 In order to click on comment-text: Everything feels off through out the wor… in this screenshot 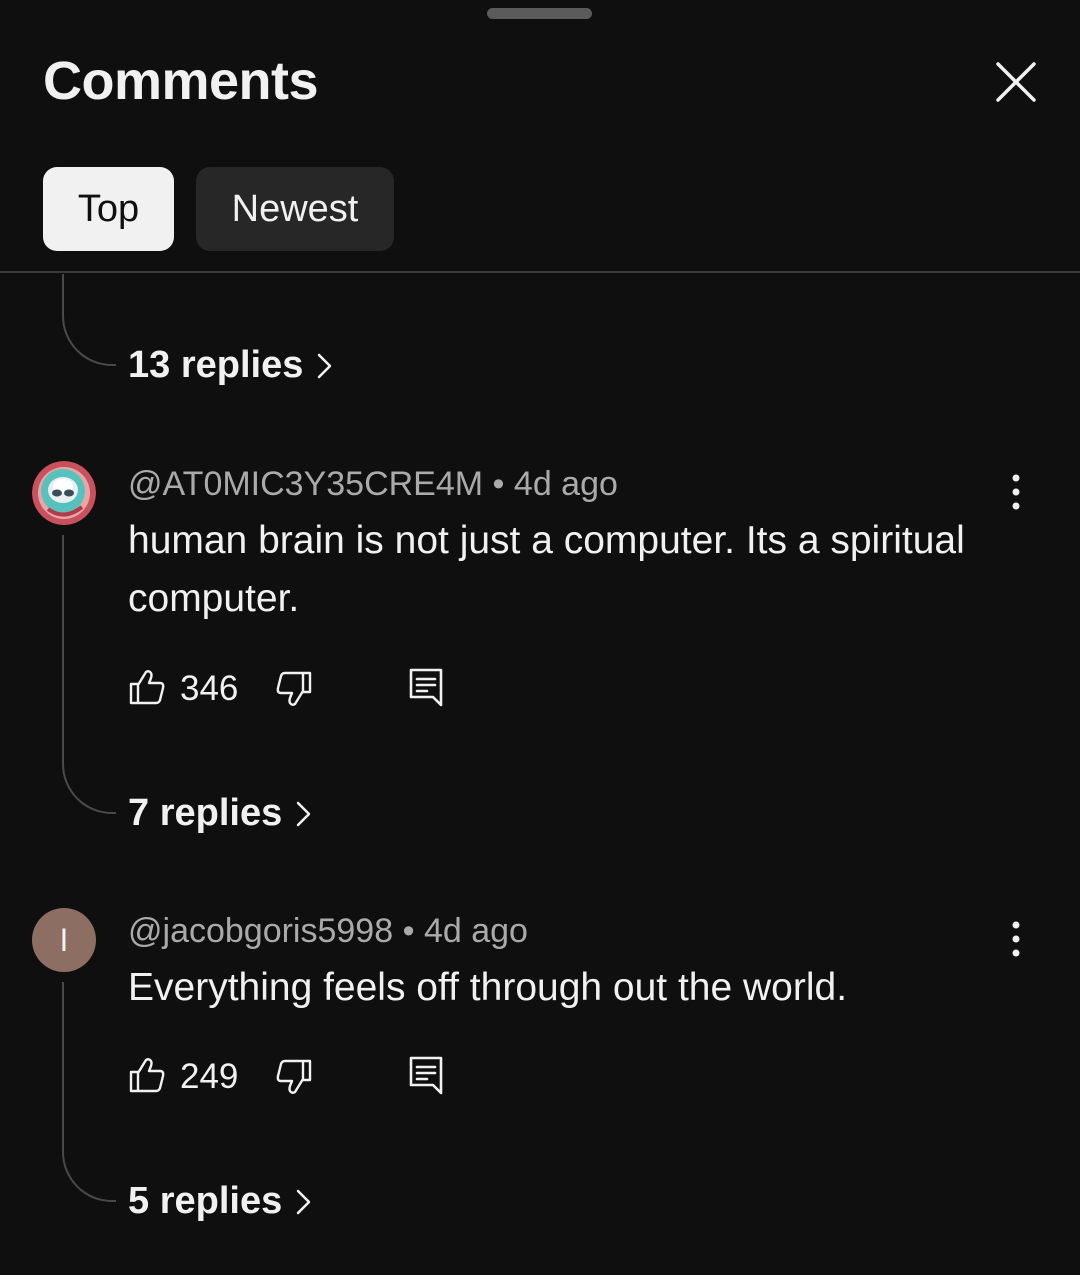, I will do `click(488, 987)`.